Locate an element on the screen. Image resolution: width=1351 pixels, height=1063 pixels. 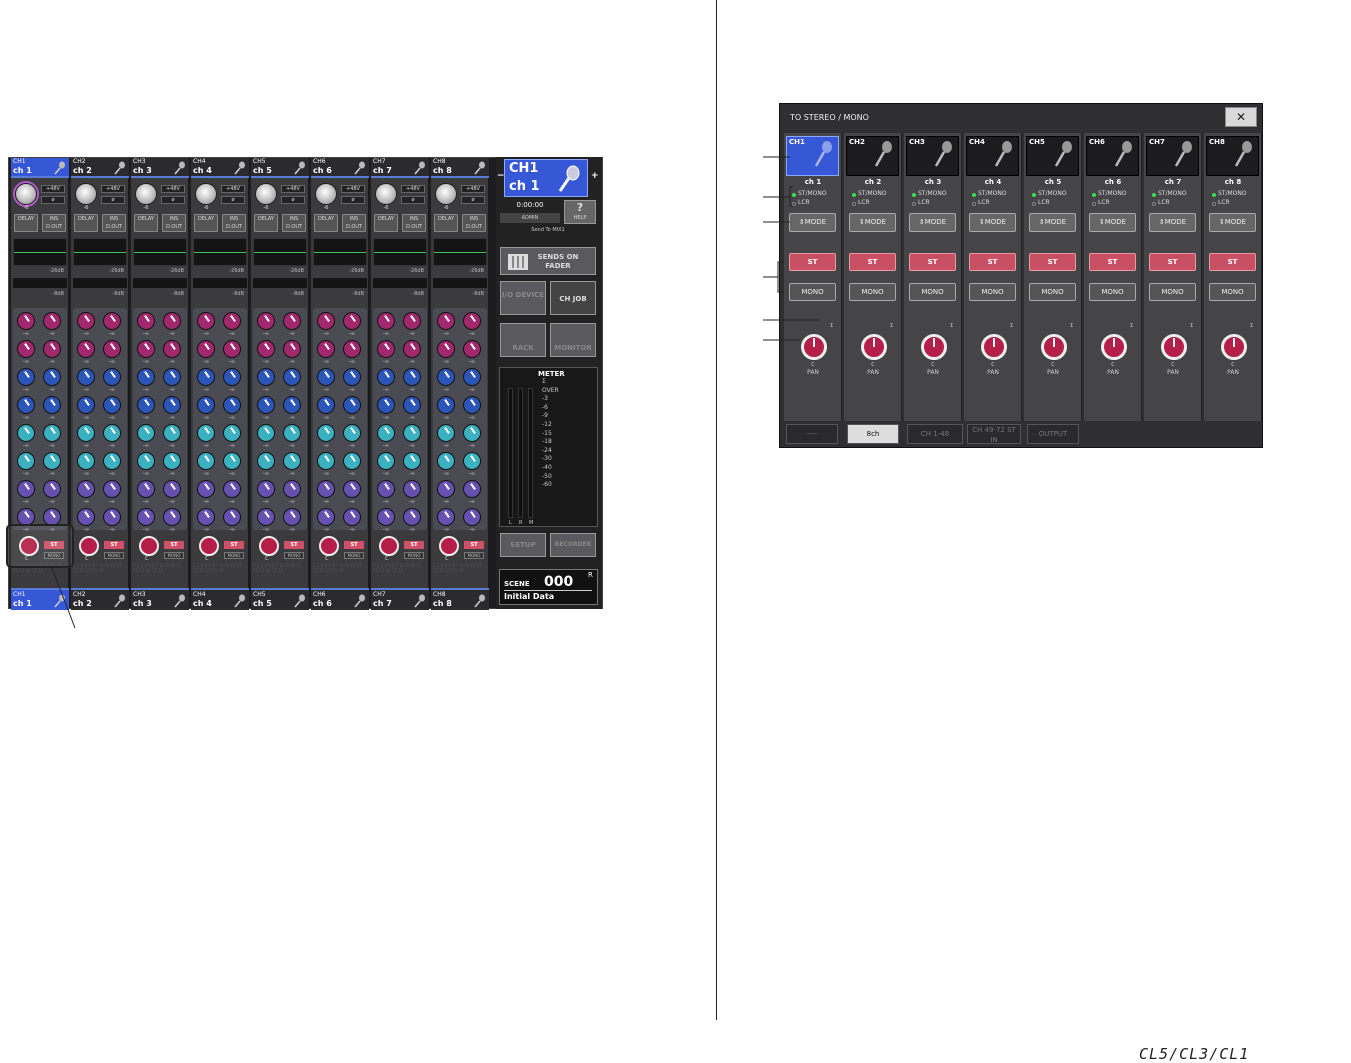
channel-name-header: CH3 ch 3 is located at coordinates (160, 168).